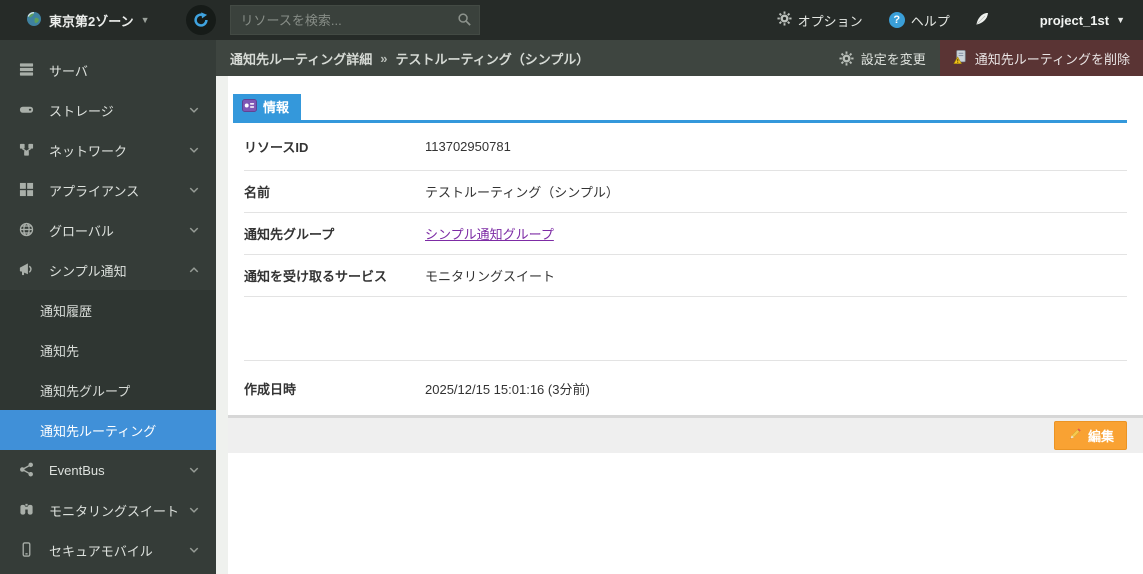  I want to click on sidebar-item-label: ネットワーク, so click(88, 151).